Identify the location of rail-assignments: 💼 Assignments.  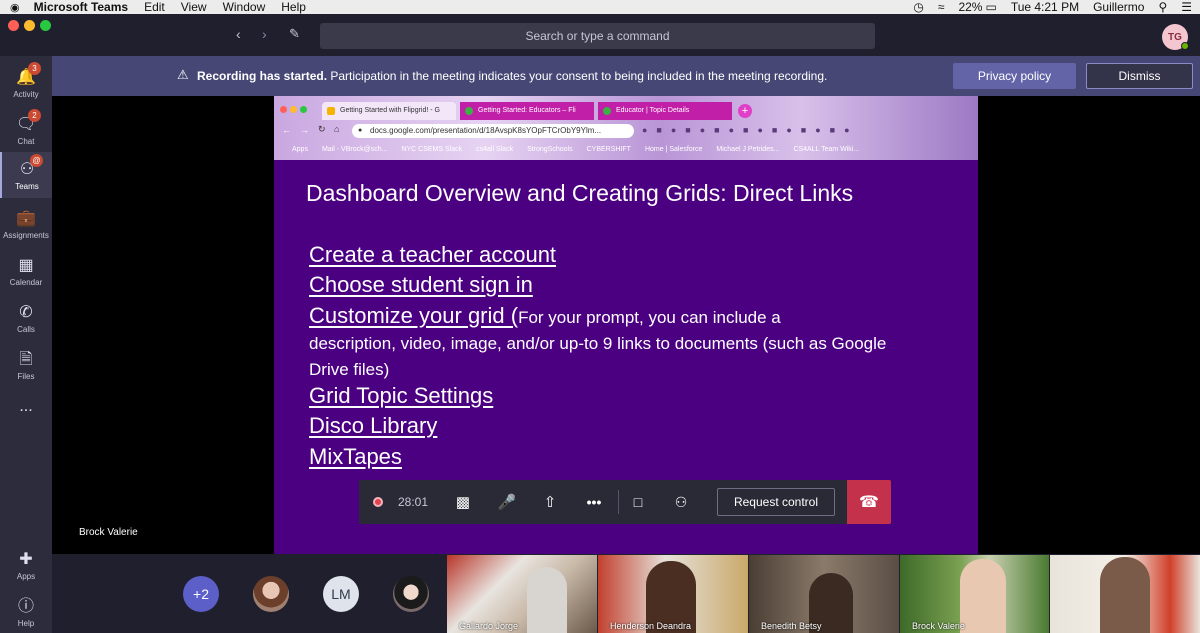
(26, 223).